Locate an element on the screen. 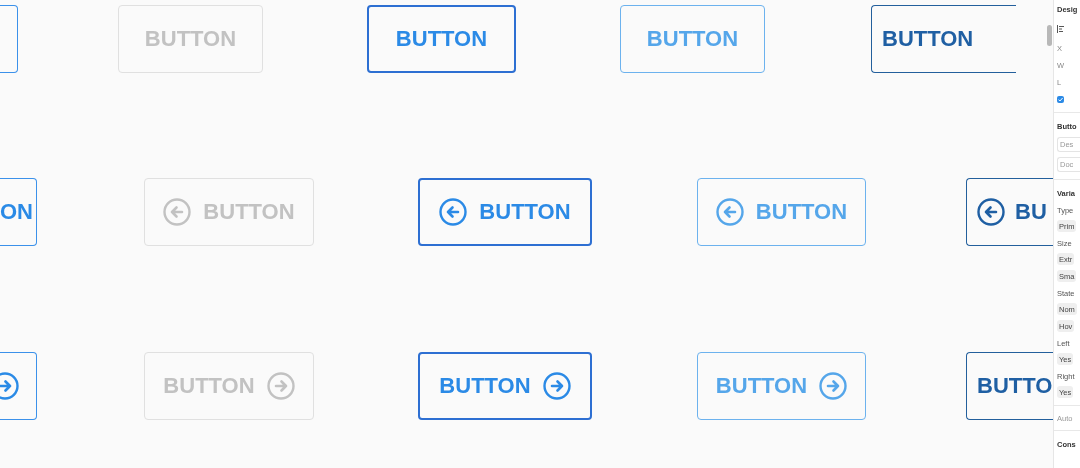 Image resolution: width=1080 pixels, height=468 pixels. scrollbar-thumb is located at coordinates (1049, 35).